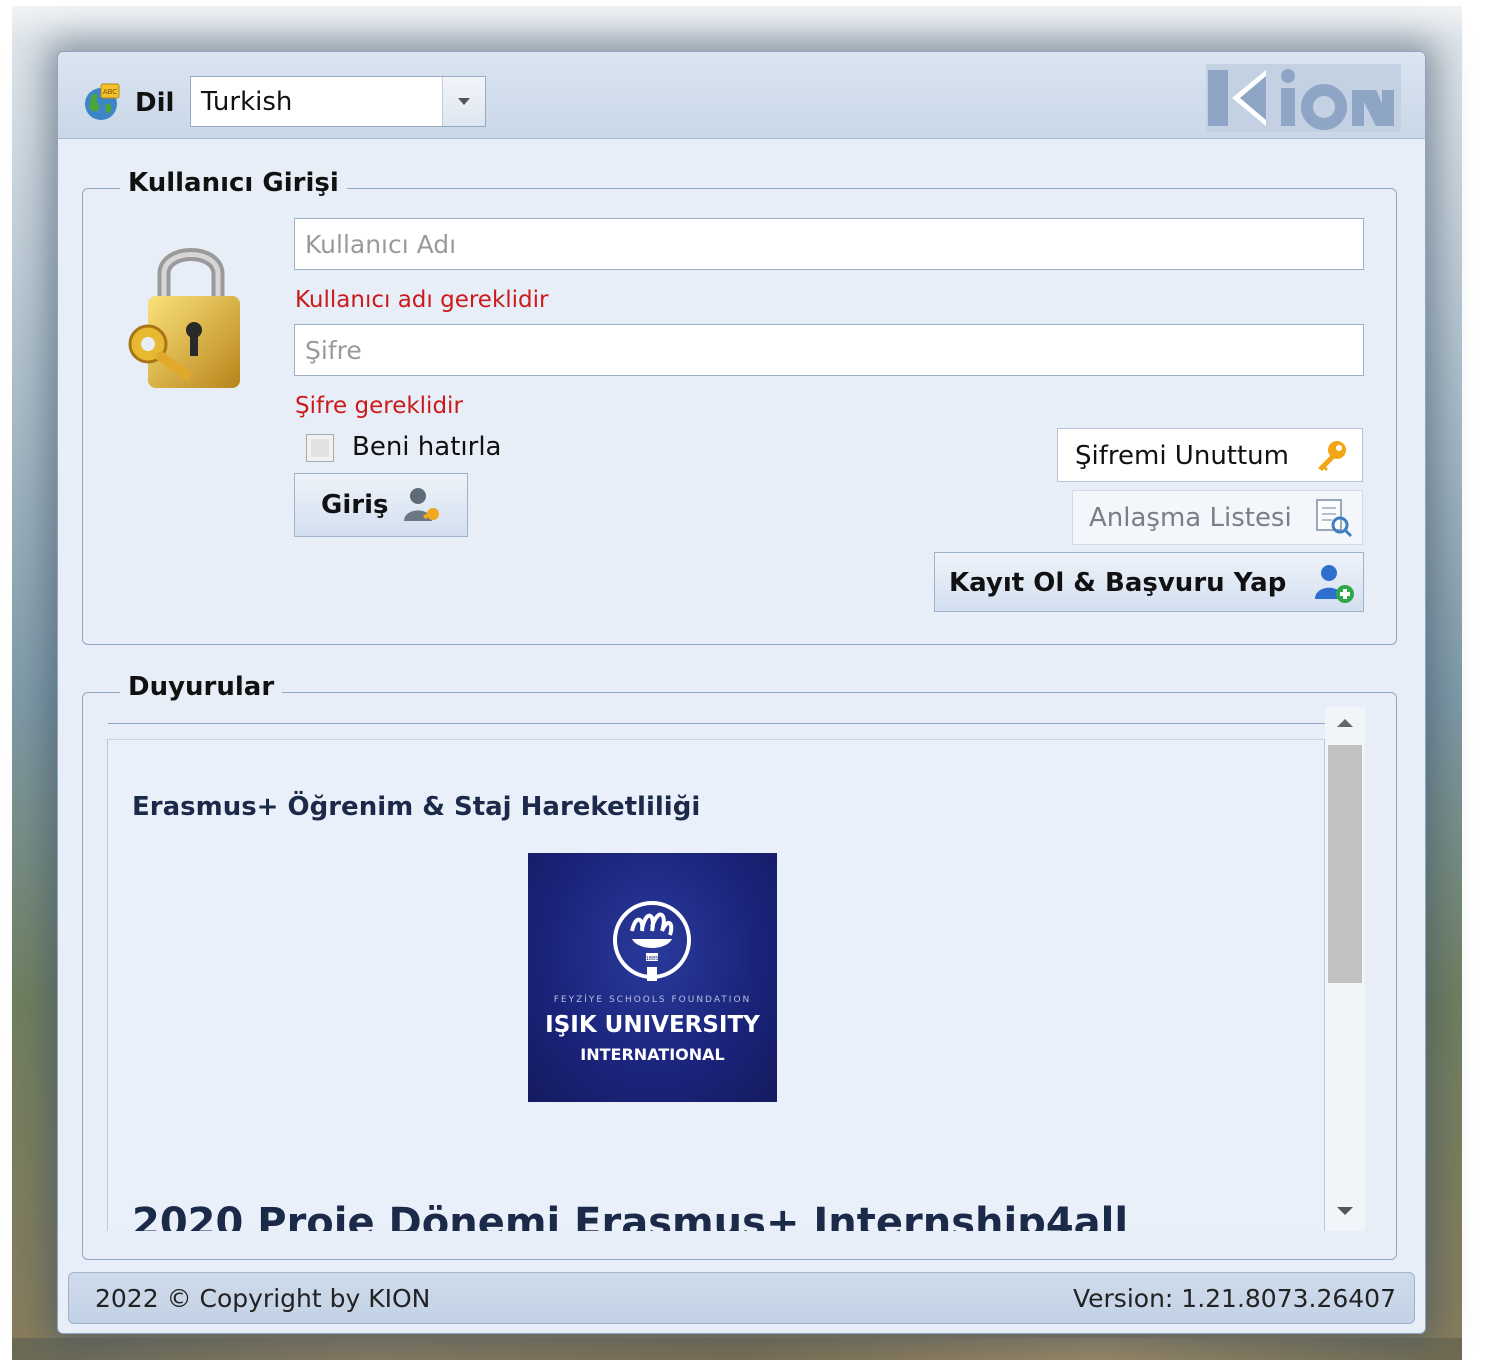  I want to click on language-selected-value: Turkish, so click(247, 102).